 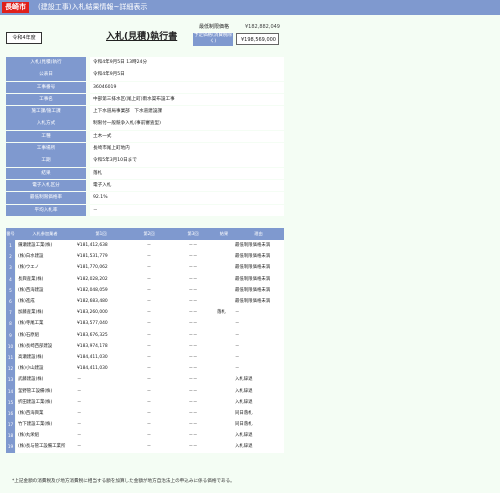 What do you see at coordinates (45, 279) in the screenshot?
I see `bidder-name: 長興産業(株)` at bounding box center [45, 279].